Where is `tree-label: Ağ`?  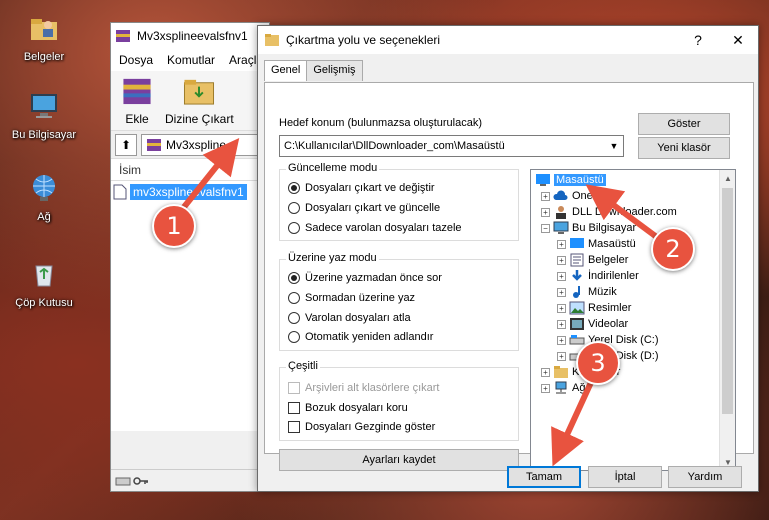 tree-label: Ağ is located at coordinates (579, 388).